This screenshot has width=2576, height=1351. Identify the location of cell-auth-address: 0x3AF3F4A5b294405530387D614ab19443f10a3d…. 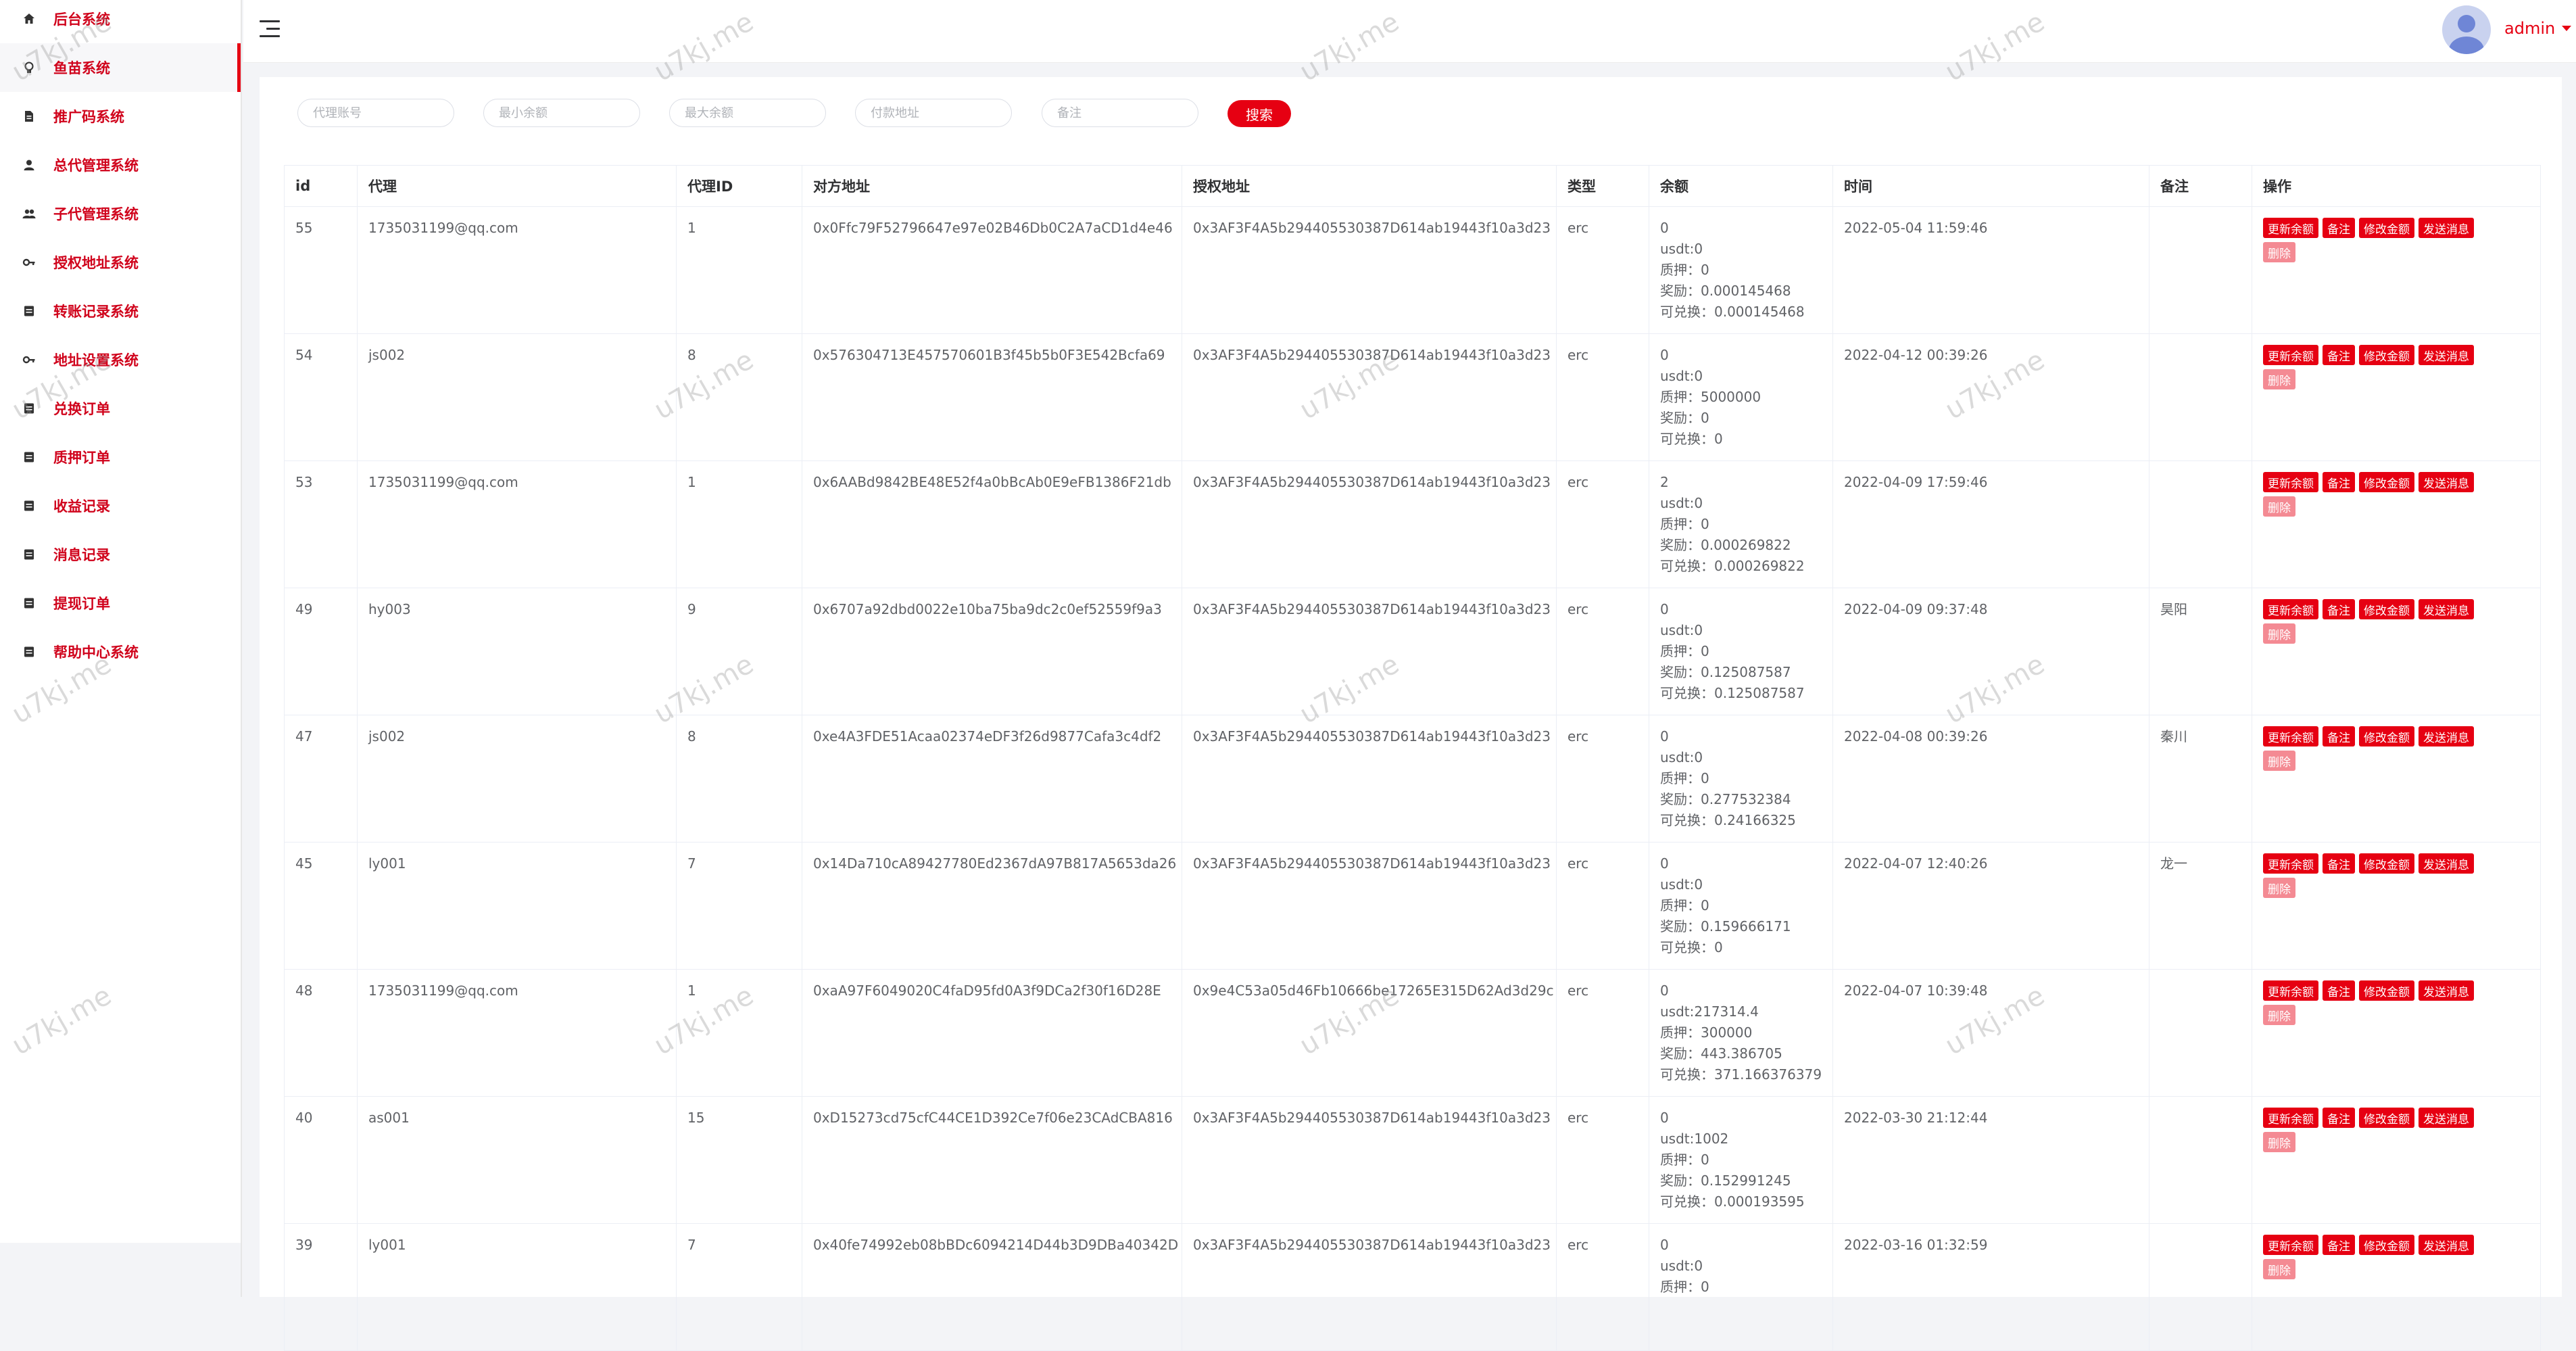
(1369, 1287).